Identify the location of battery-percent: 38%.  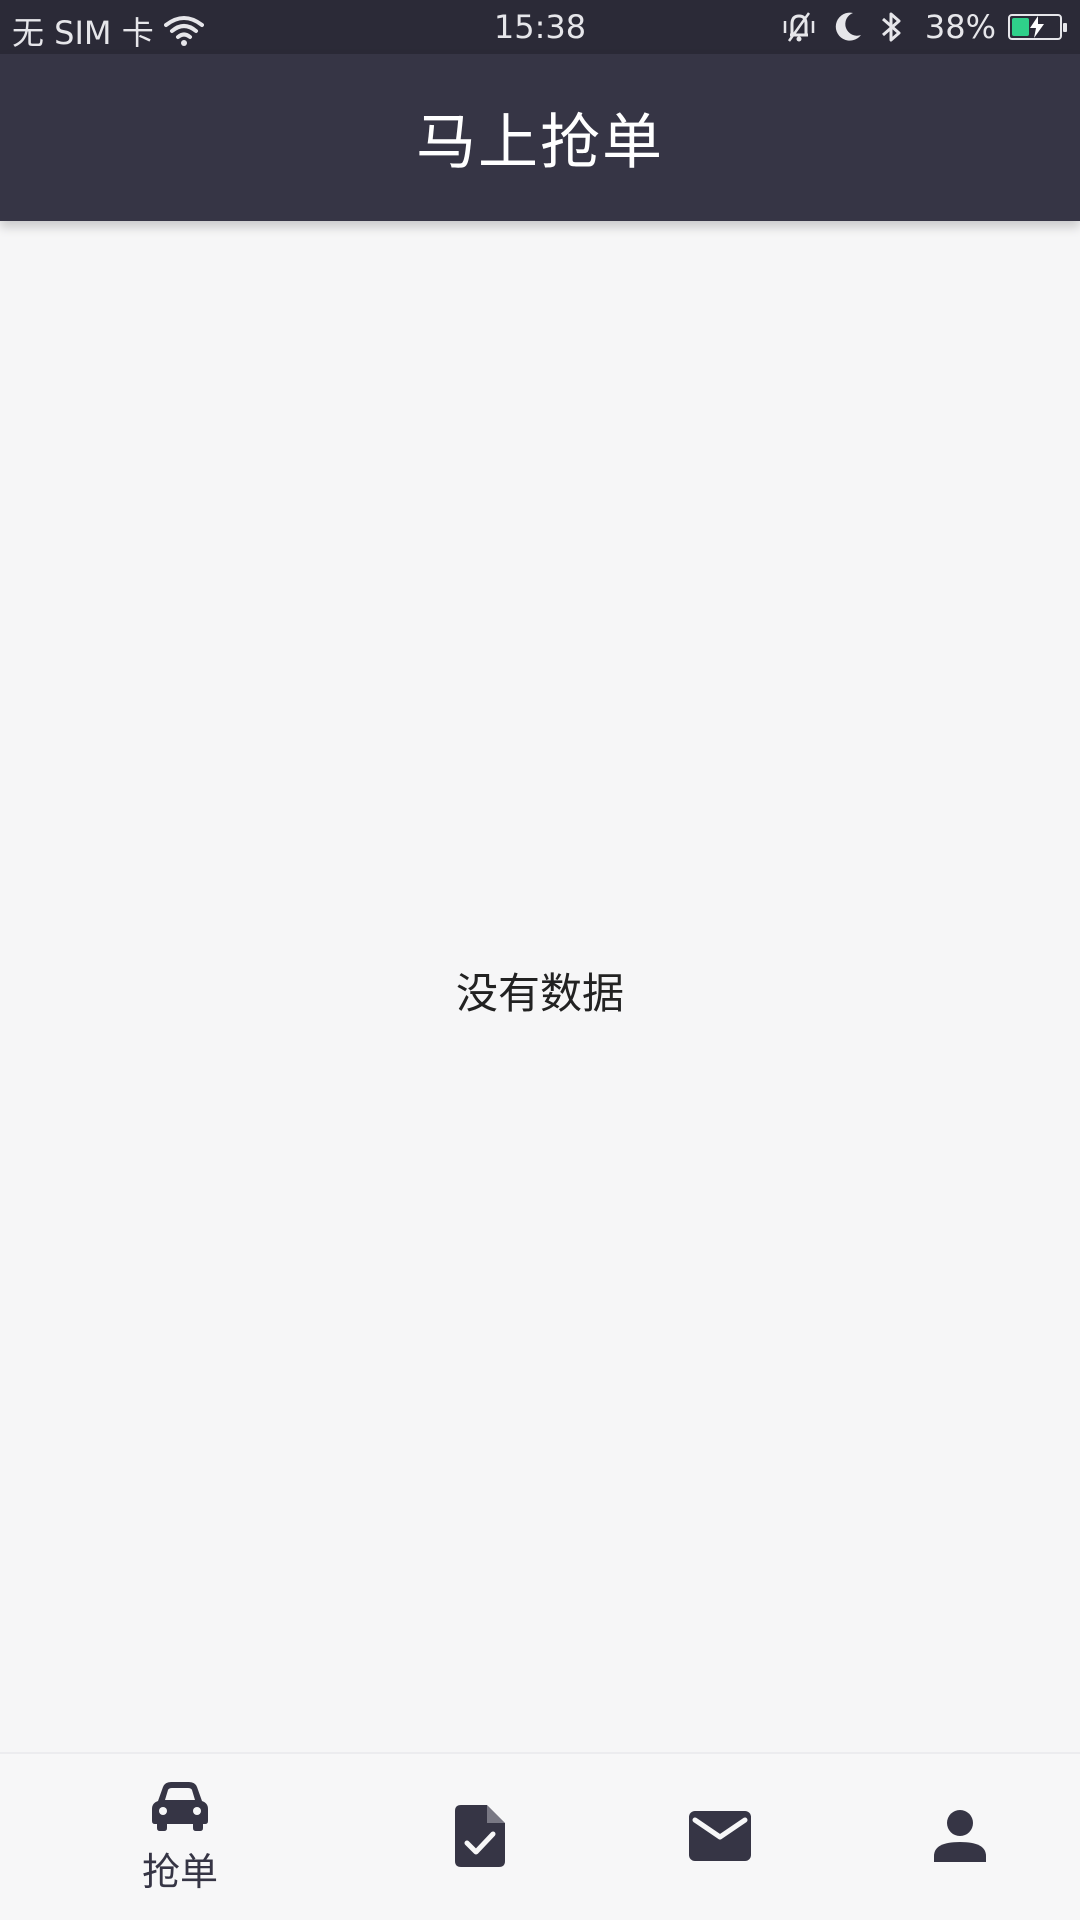
(960, 27).